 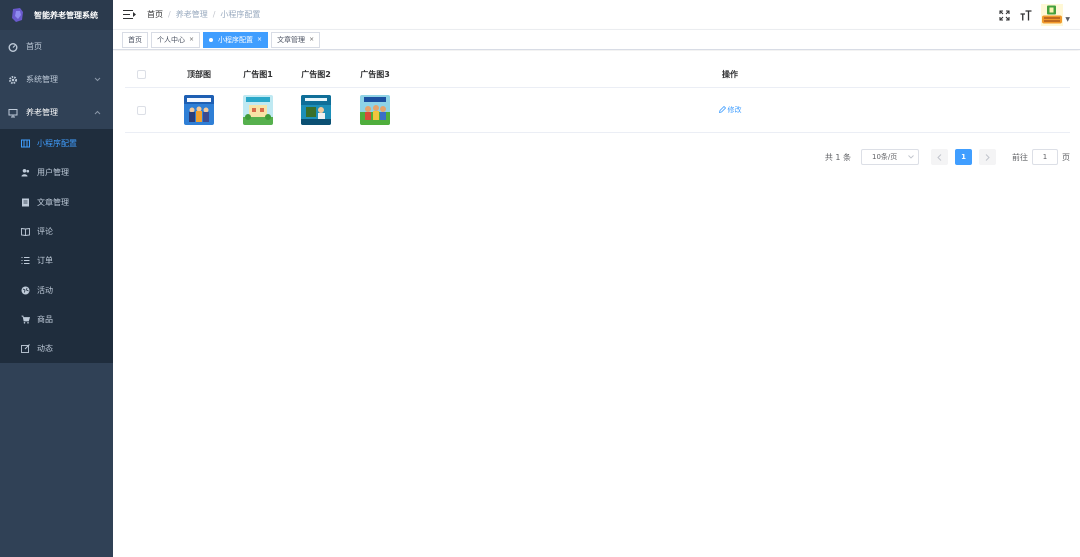 I want to click on ad-image-3-cell, so click(x=375, y=110).